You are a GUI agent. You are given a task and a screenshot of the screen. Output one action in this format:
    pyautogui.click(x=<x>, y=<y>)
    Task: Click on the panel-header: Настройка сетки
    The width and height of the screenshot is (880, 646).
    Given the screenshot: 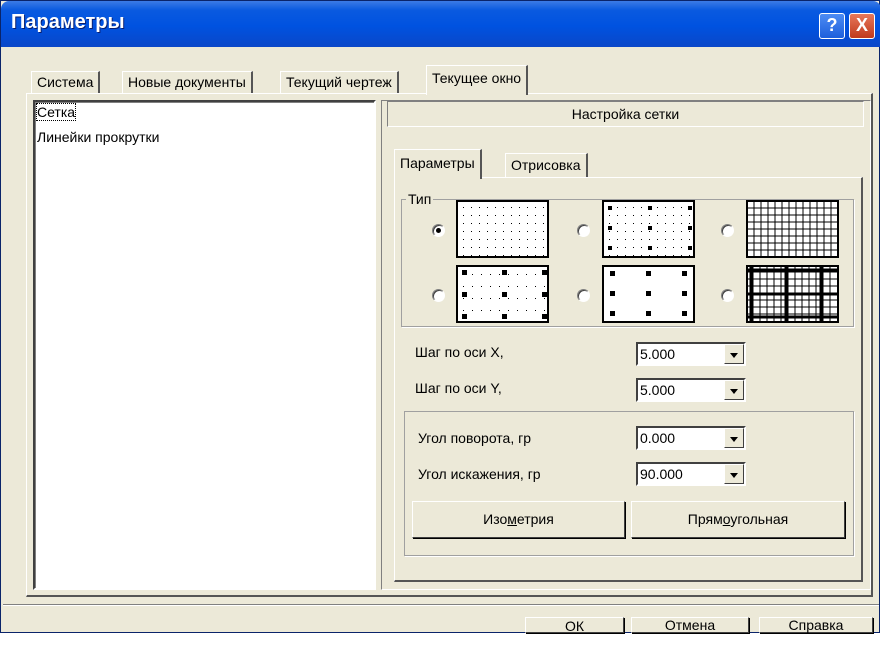 What is the action you would take?
    pyautogui.click(x=625, y=114)
    